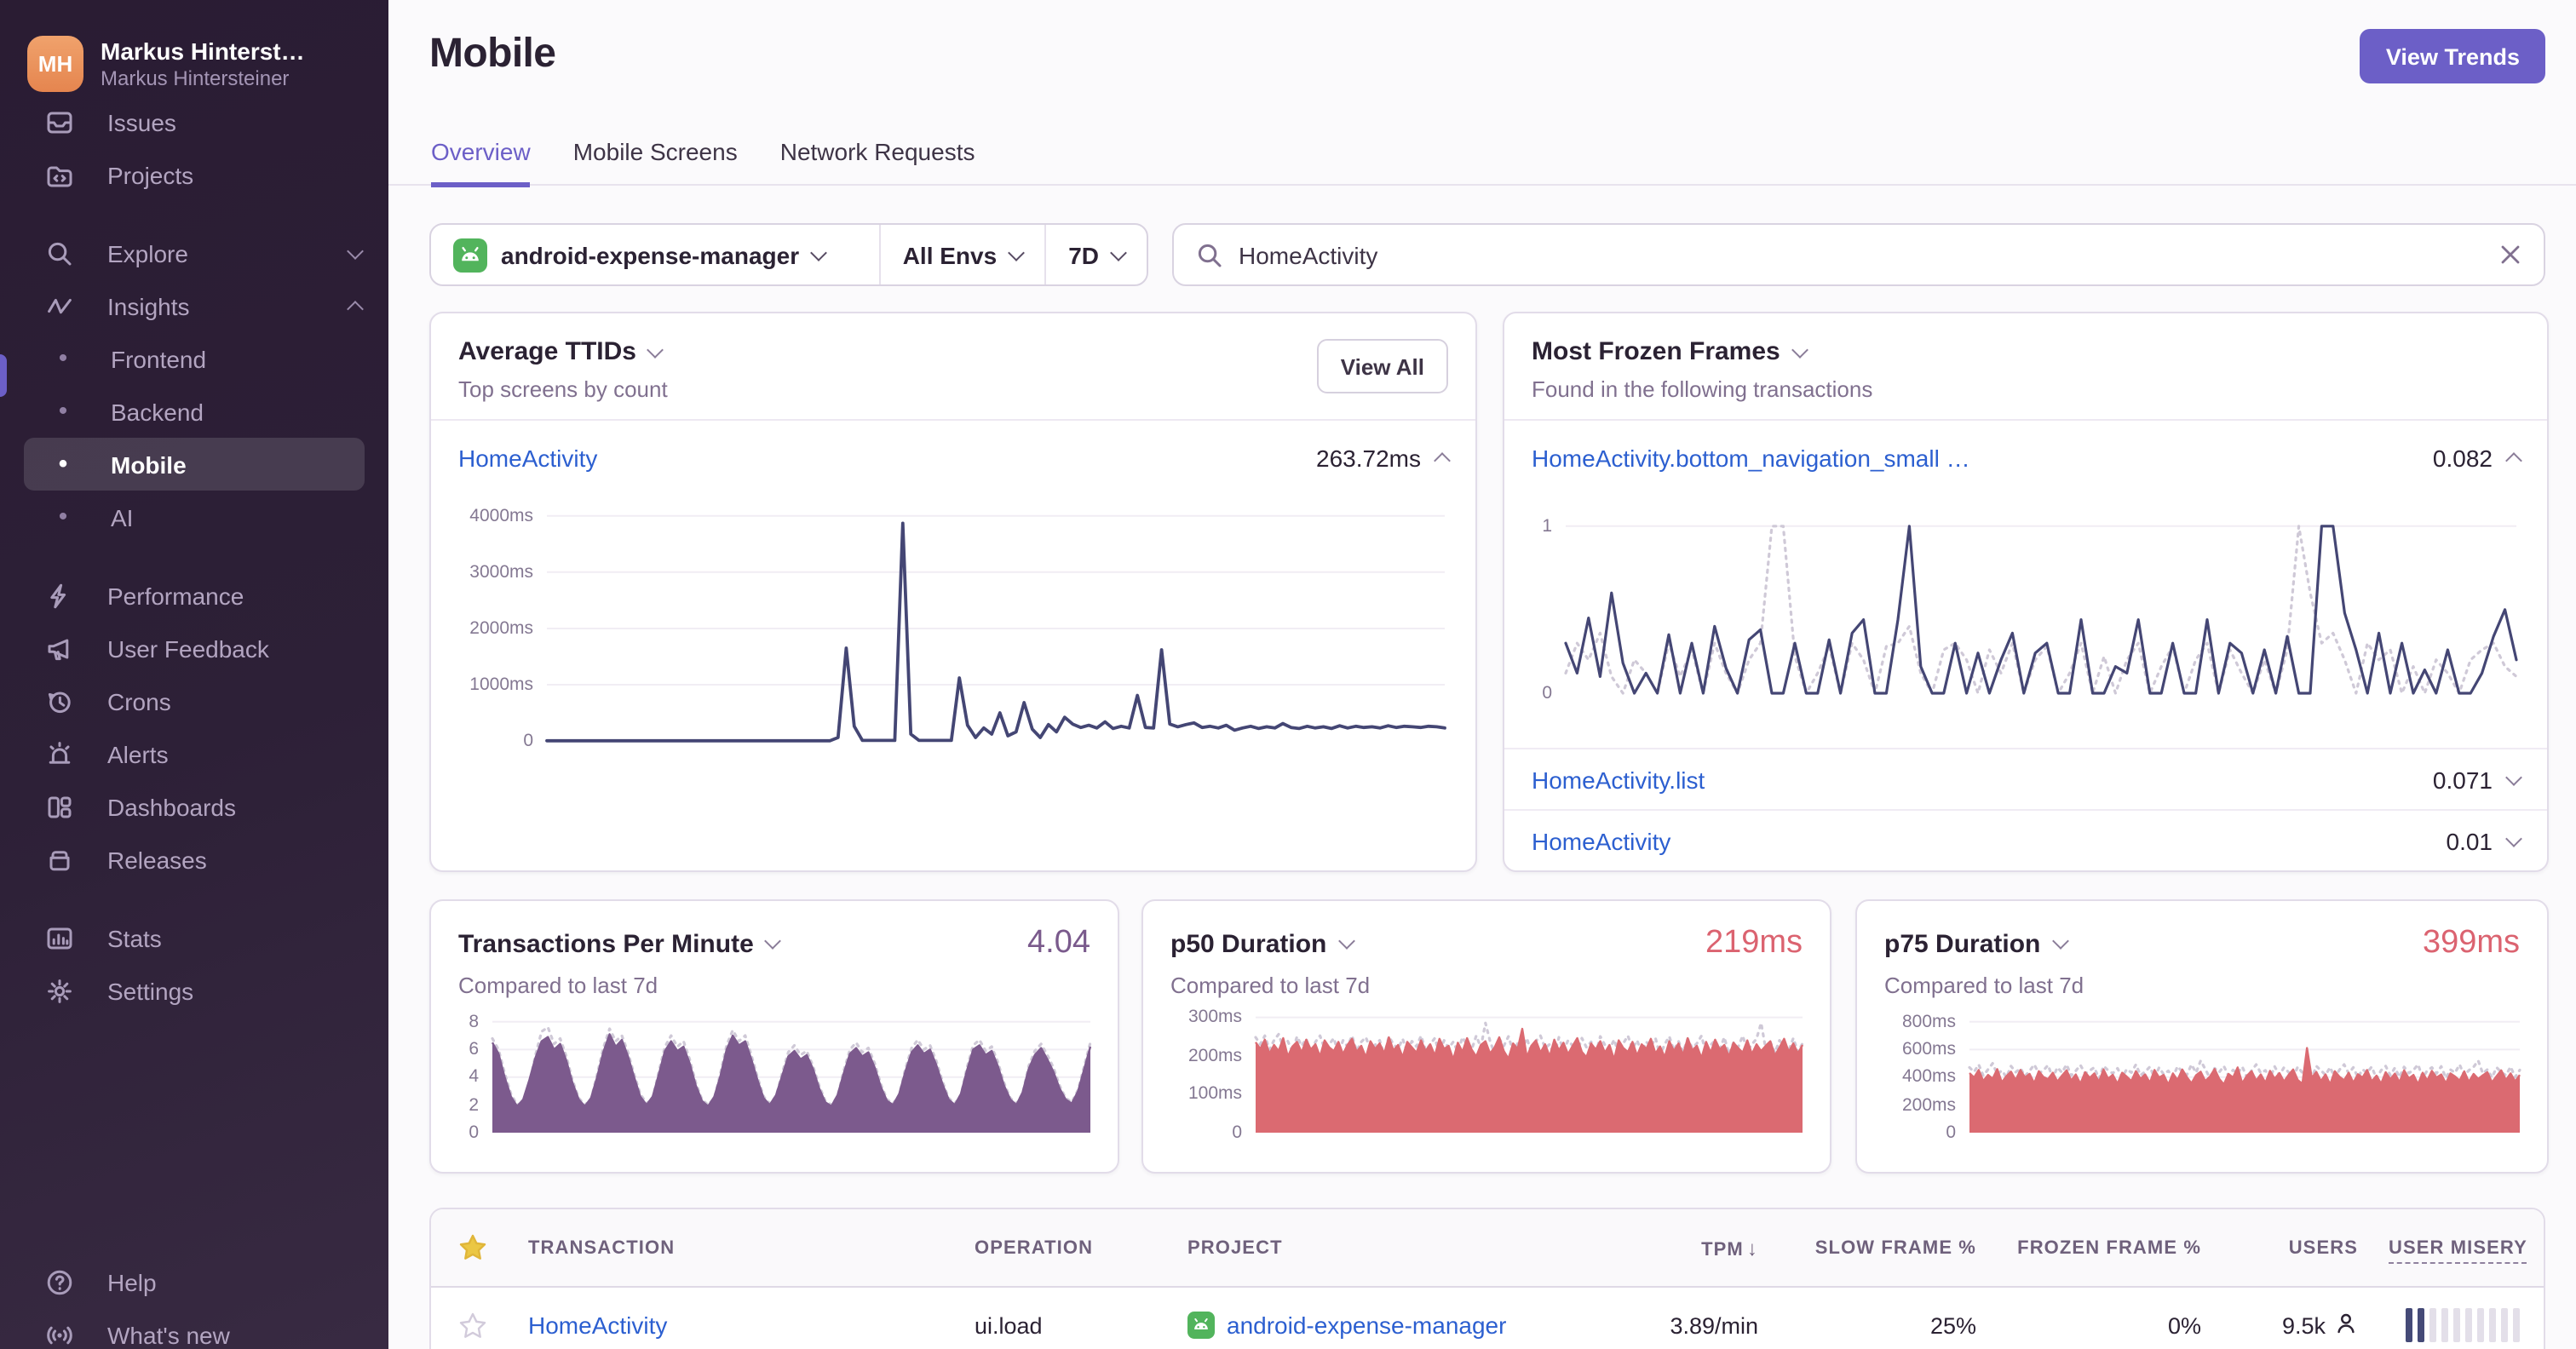 This screenshot has width=2576, height=1349. What do you see at coordinates (2458, 1250) in the screenshot?
I see `column-header-user-misery: USER MISERY` at bounding box center [2458, 1250].